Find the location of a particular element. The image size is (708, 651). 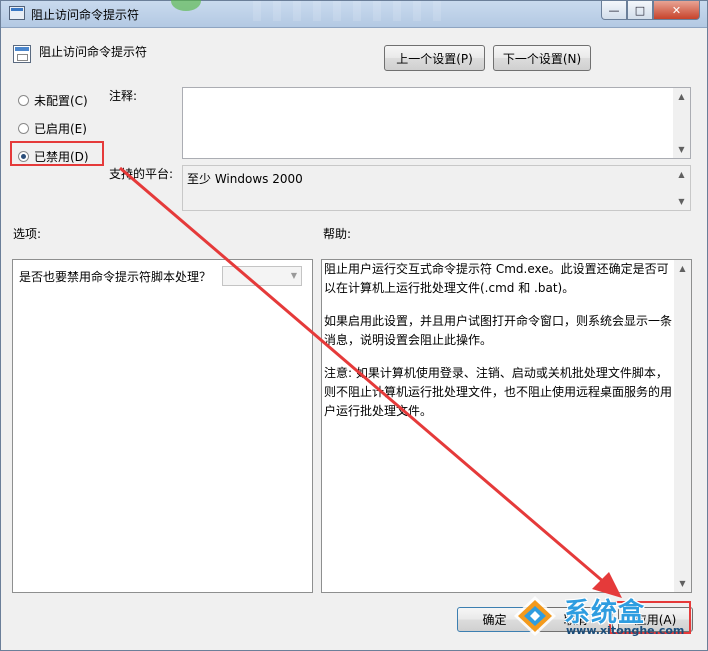

previous-setting-button: 上一个设置(P) is located at coordinates (434, 58).